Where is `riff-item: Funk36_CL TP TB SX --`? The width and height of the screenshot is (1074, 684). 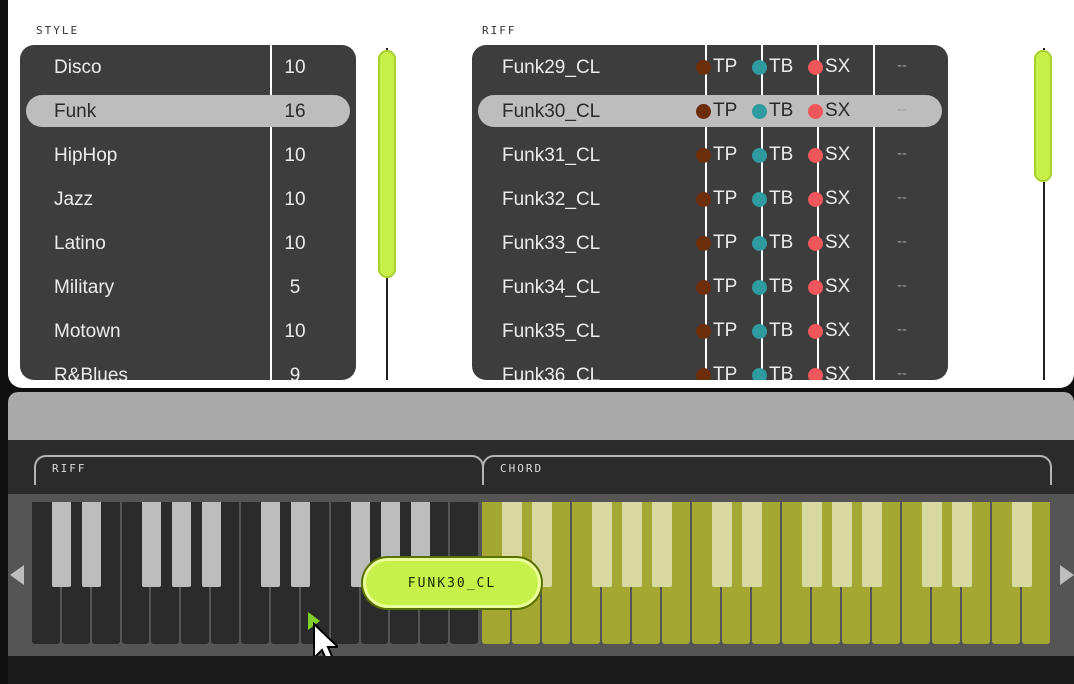 riff-item: Funk36_CL TP TB SX -- is located at coordinates (710, 368).